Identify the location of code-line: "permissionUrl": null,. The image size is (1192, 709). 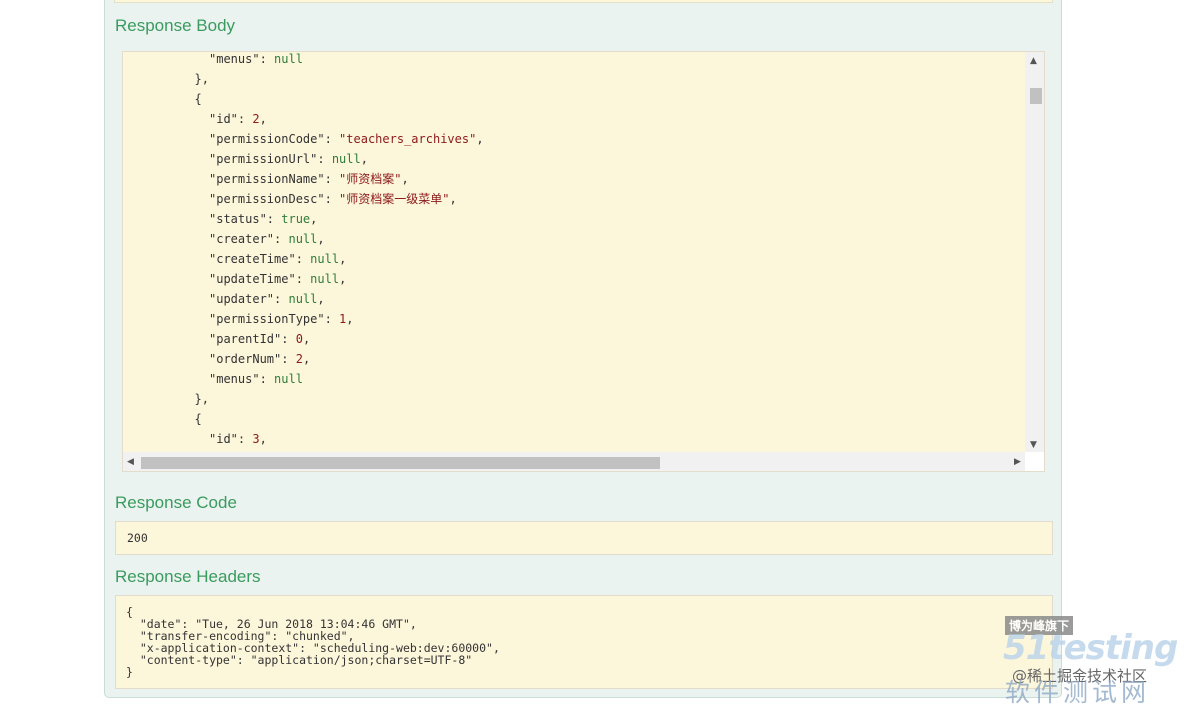
(288, 159).